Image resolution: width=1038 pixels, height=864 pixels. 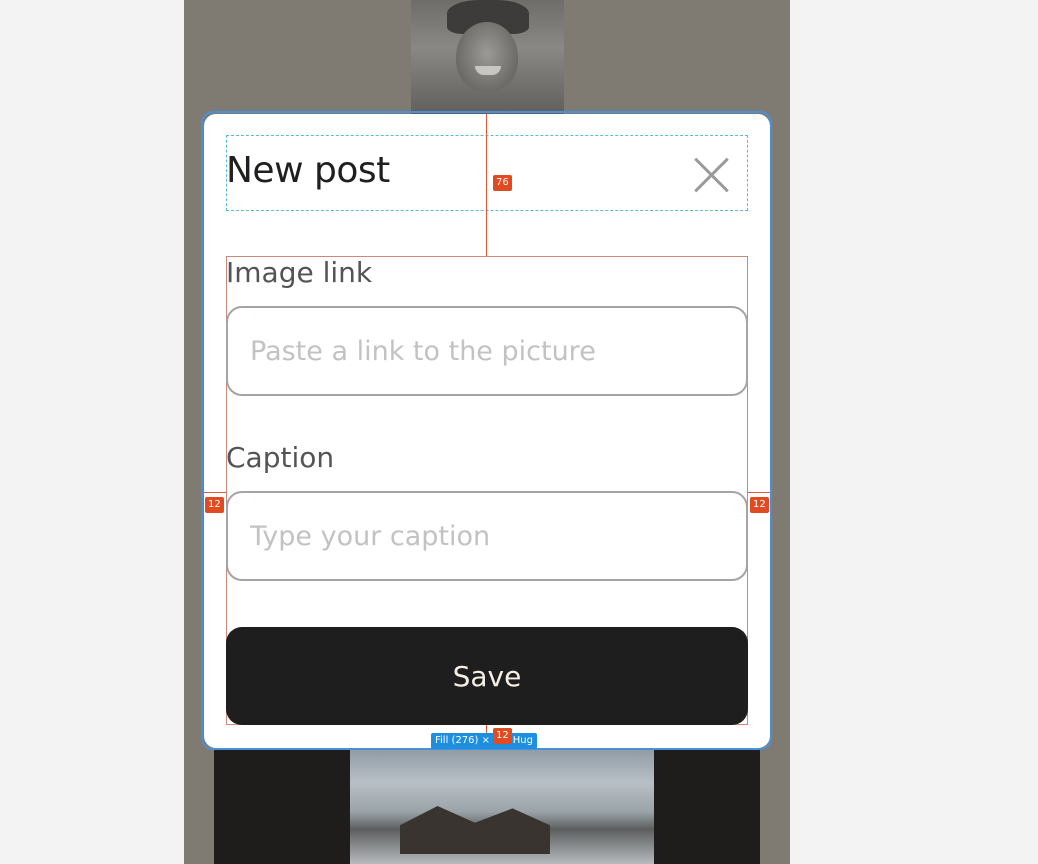 I want to click on caption-label: Caption, so click(x=280, y=457).